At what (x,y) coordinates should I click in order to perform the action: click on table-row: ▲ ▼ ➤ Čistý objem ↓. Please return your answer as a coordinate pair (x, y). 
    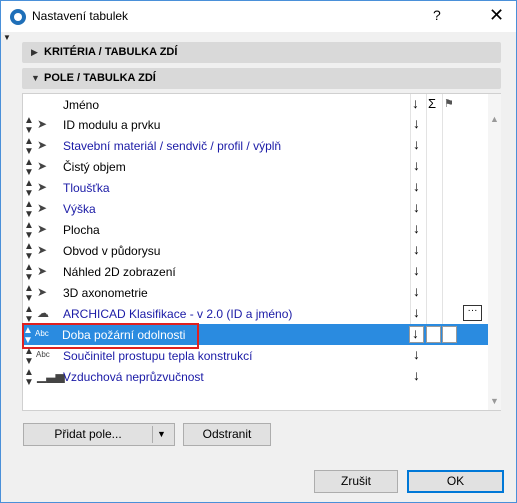
    Looking at the image, I should click on (255, 167).